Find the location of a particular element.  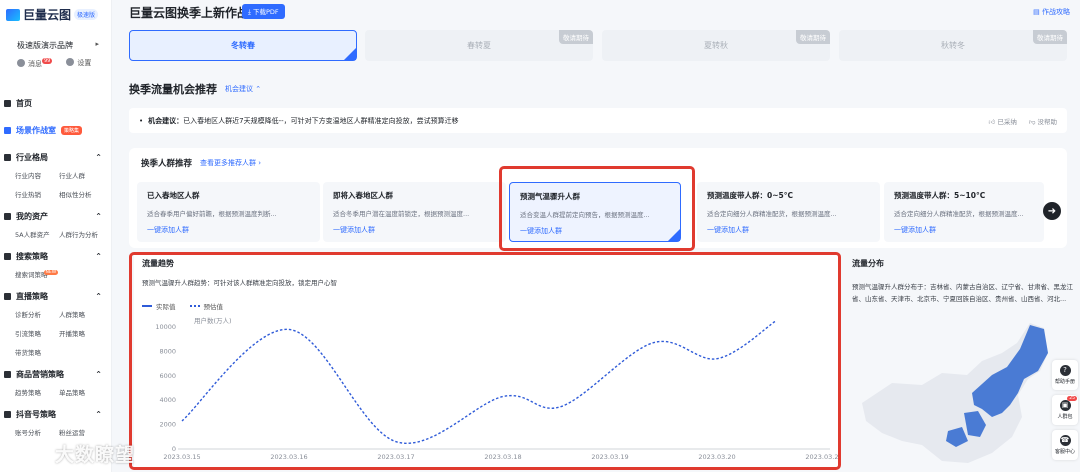

message-icon is located at coordinates (21, 63).